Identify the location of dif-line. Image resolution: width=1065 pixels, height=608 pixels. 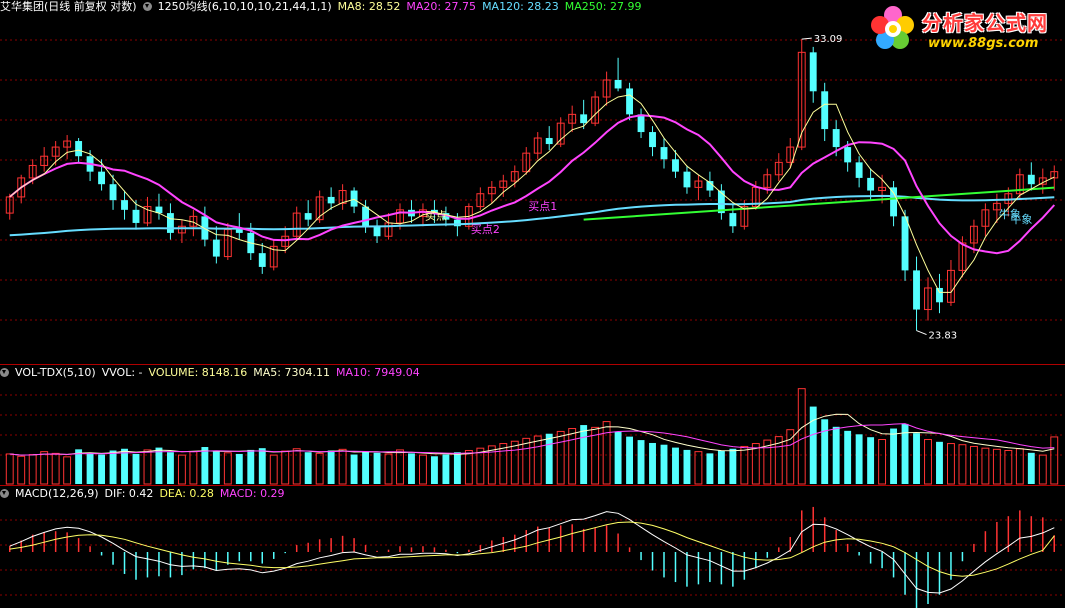
(532, 552).